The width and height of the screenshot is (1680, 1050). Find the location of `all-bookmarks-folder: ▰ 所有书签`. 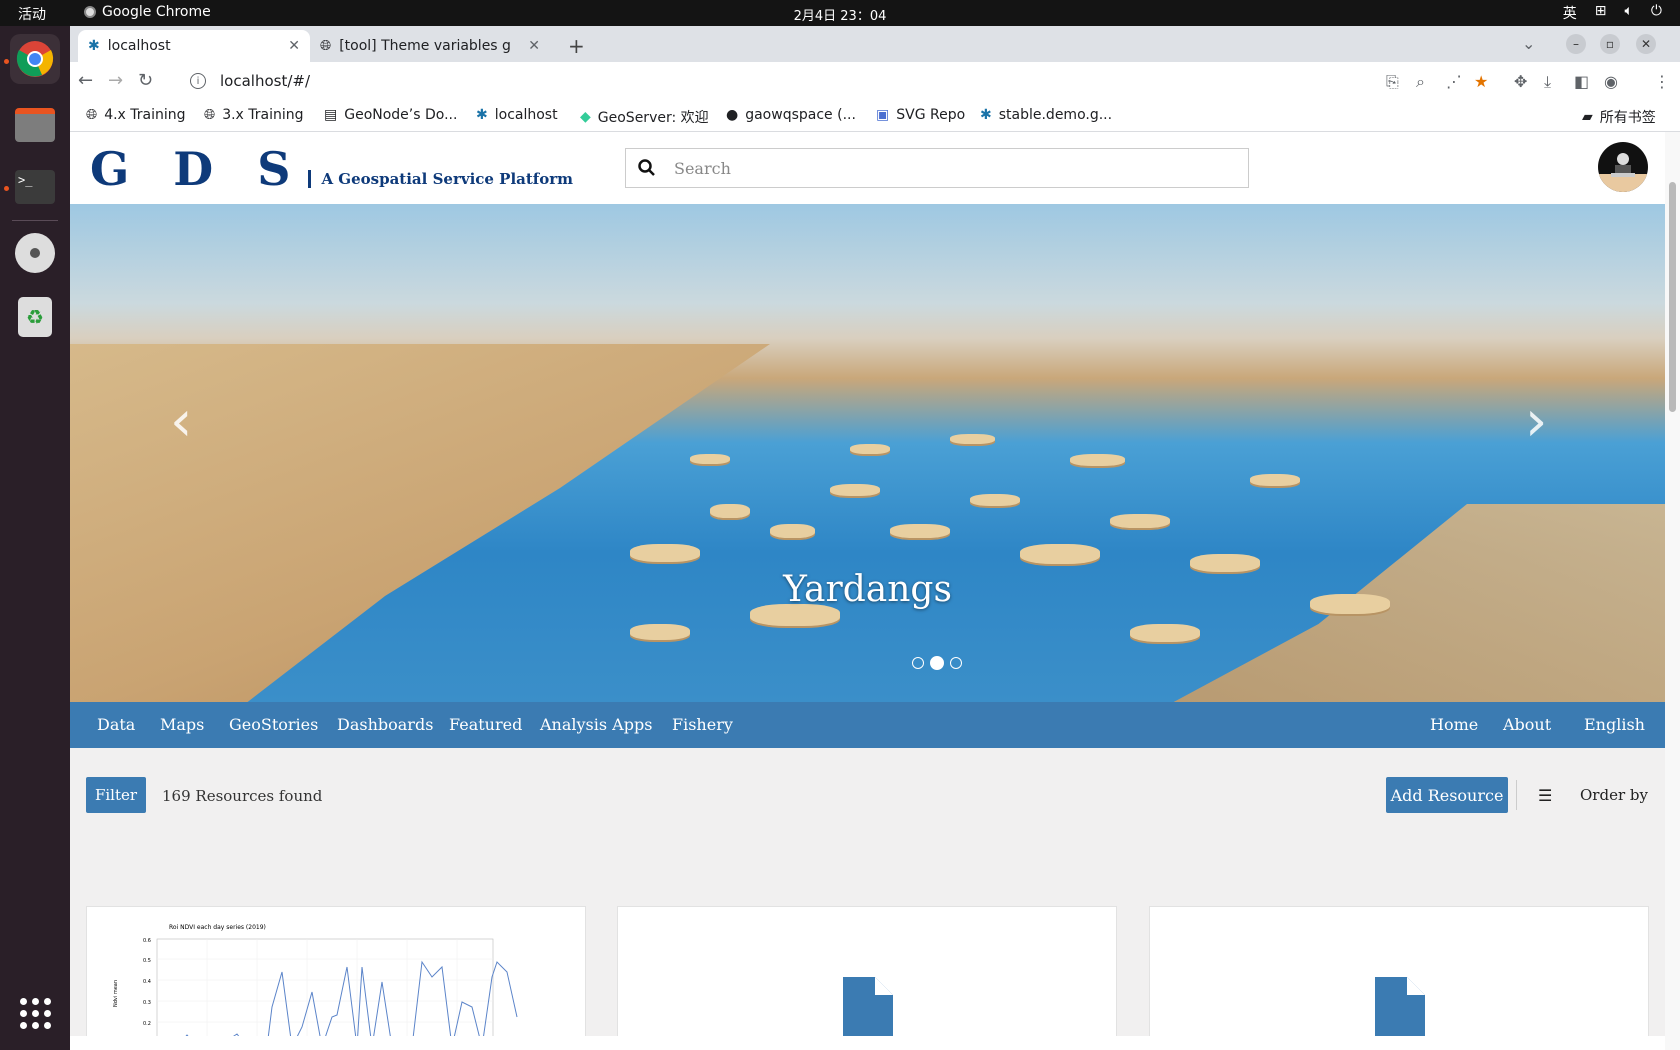

all-bookmarks-folder: ▰ 所有书签 is located at coordinates (1619, 117).